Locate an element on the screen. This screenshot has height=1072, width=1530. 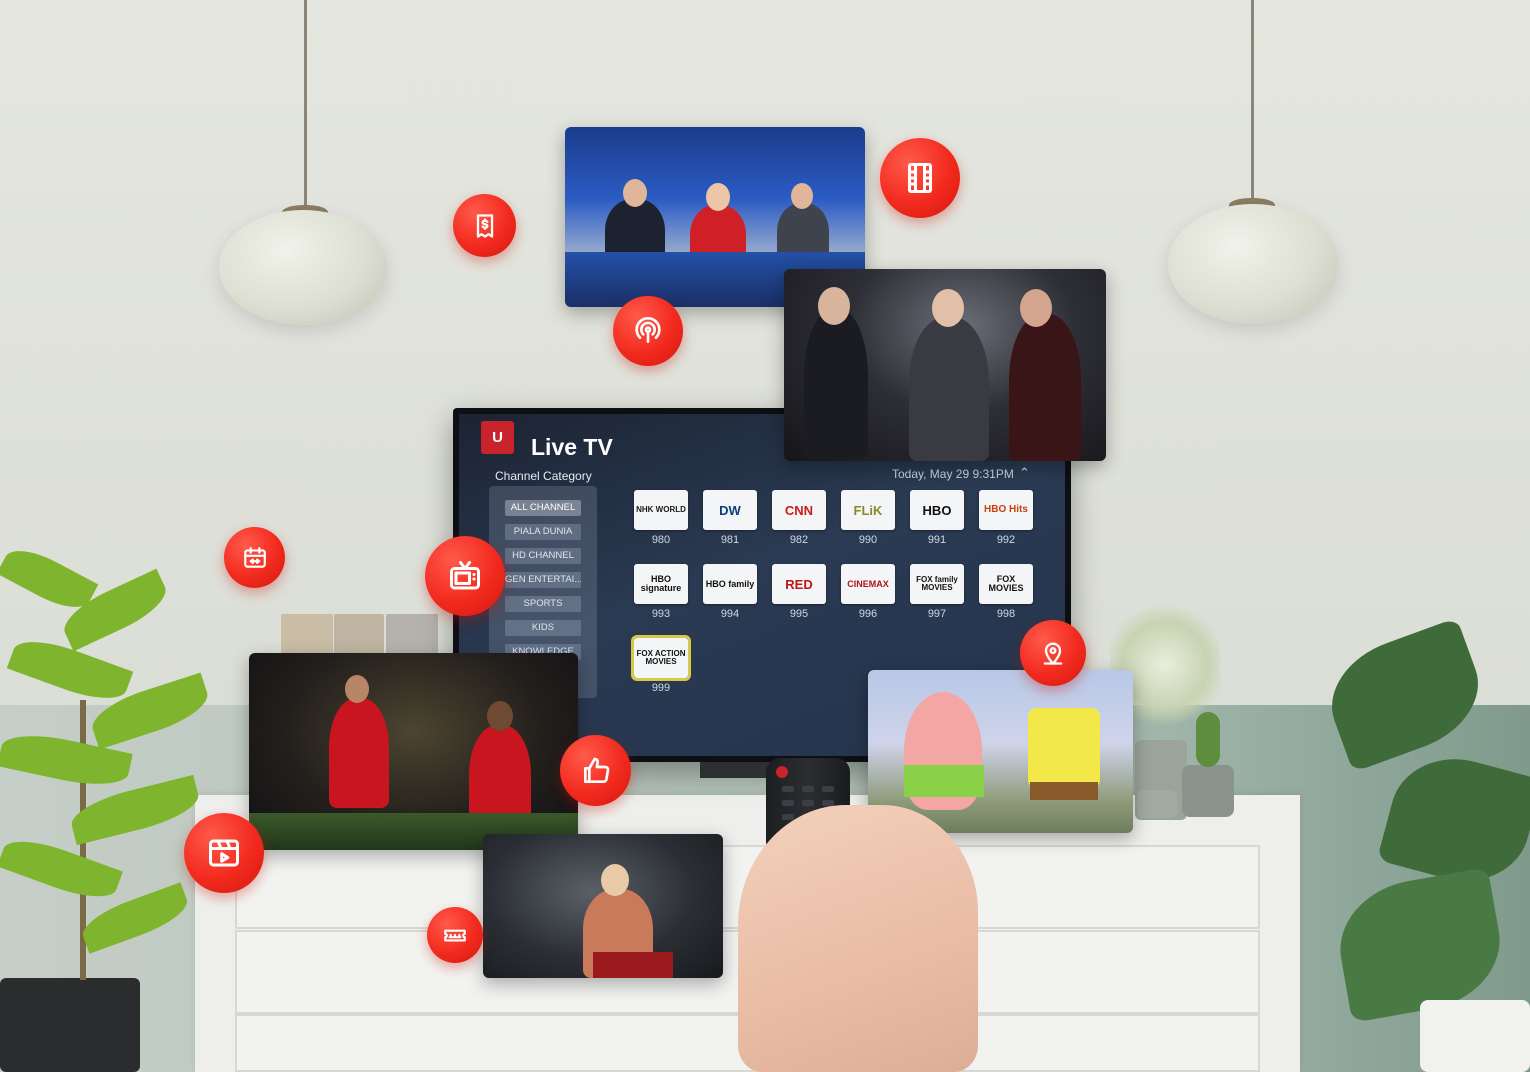
channel-logo: NHK WORLD is located at coordinates (661, 509).